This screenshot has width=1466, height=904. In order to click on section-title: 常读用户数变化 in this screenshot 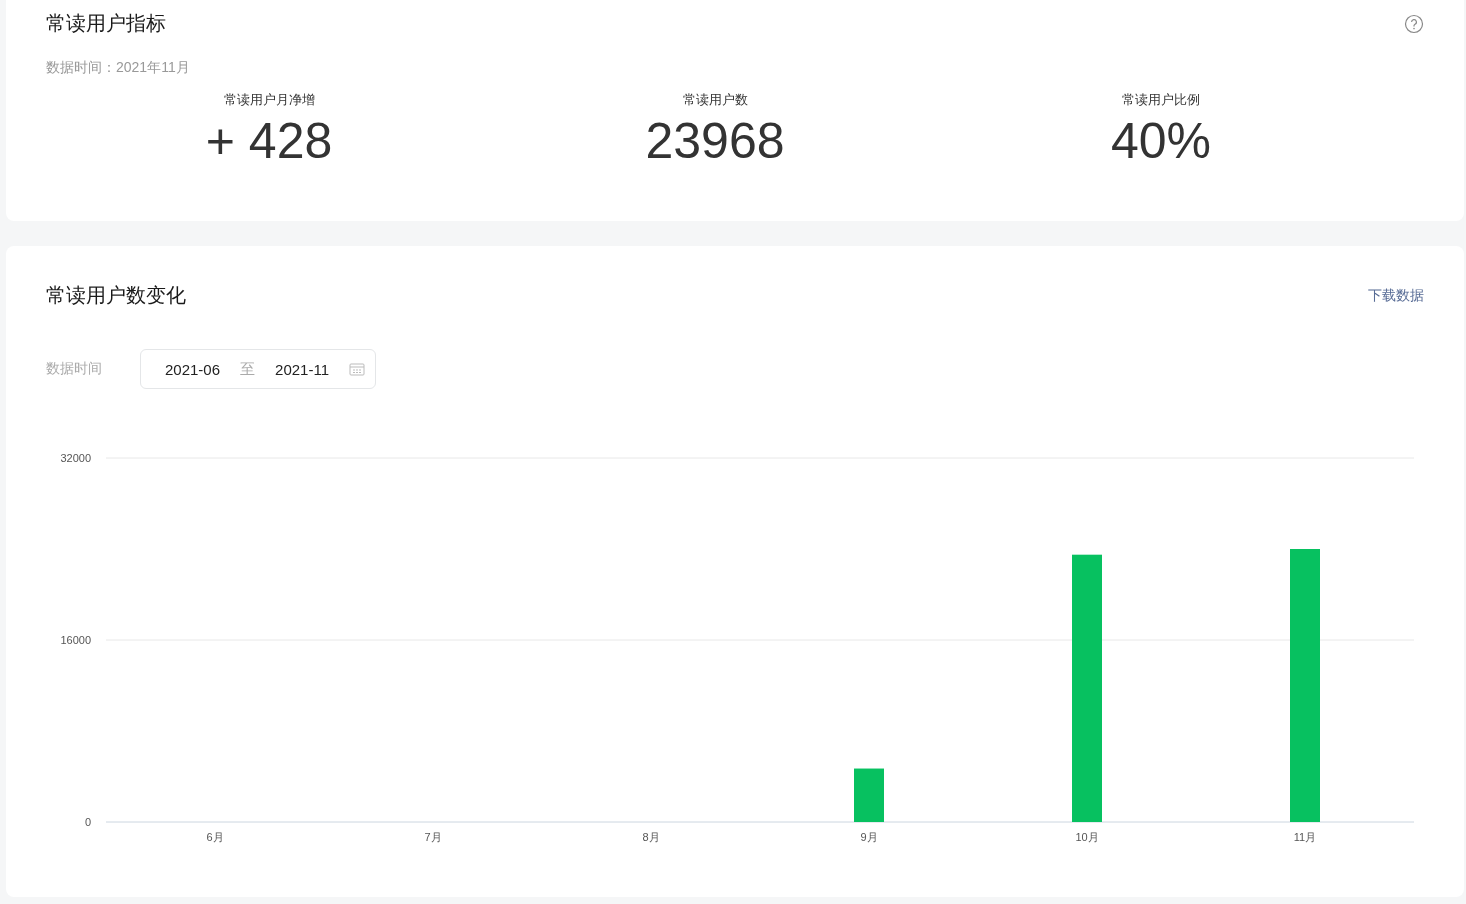, I will do `click(116, 295)`.